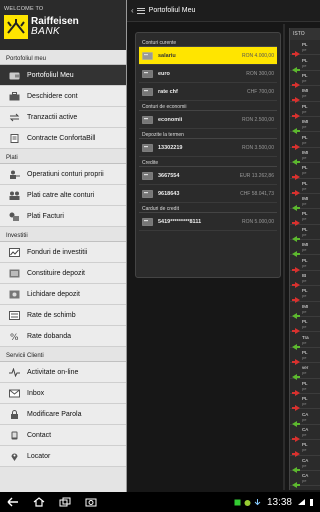 The height and width of the screenshot is (512, 320). I want to click on nav-item-modificare-parola: Modificare Parola, so click(63, 414).